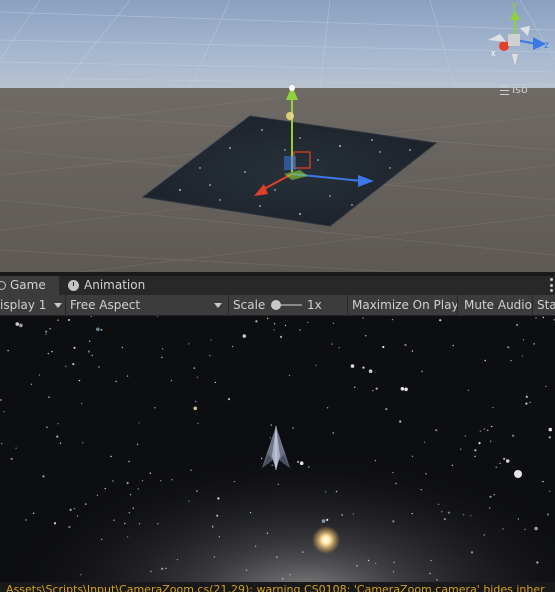 This screenshot has height=592, width=555. What do you see at coordinates (514, 5) in the screenshot?
I see `gizmo-y-label: y` at bounding box center [514, 5].